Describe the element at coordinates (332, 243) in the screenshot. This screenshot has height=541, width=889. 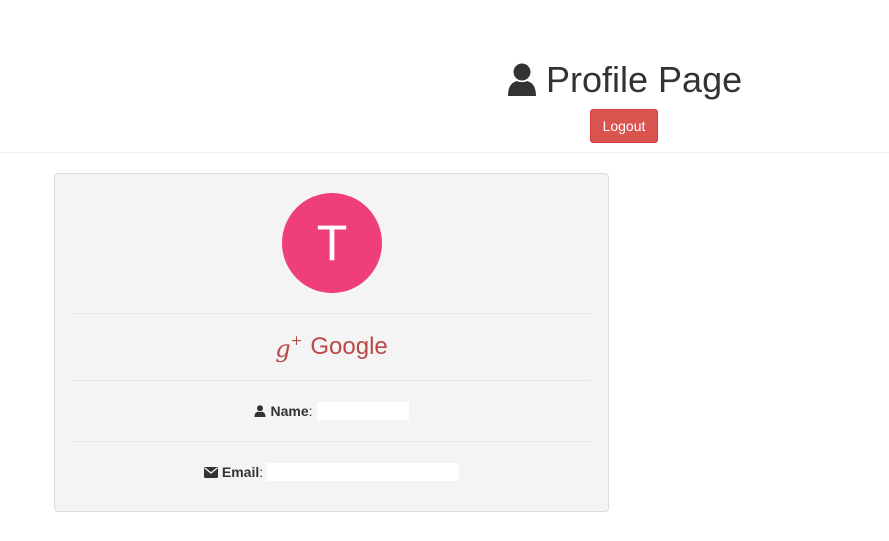
I see `avatar: T` at that location.